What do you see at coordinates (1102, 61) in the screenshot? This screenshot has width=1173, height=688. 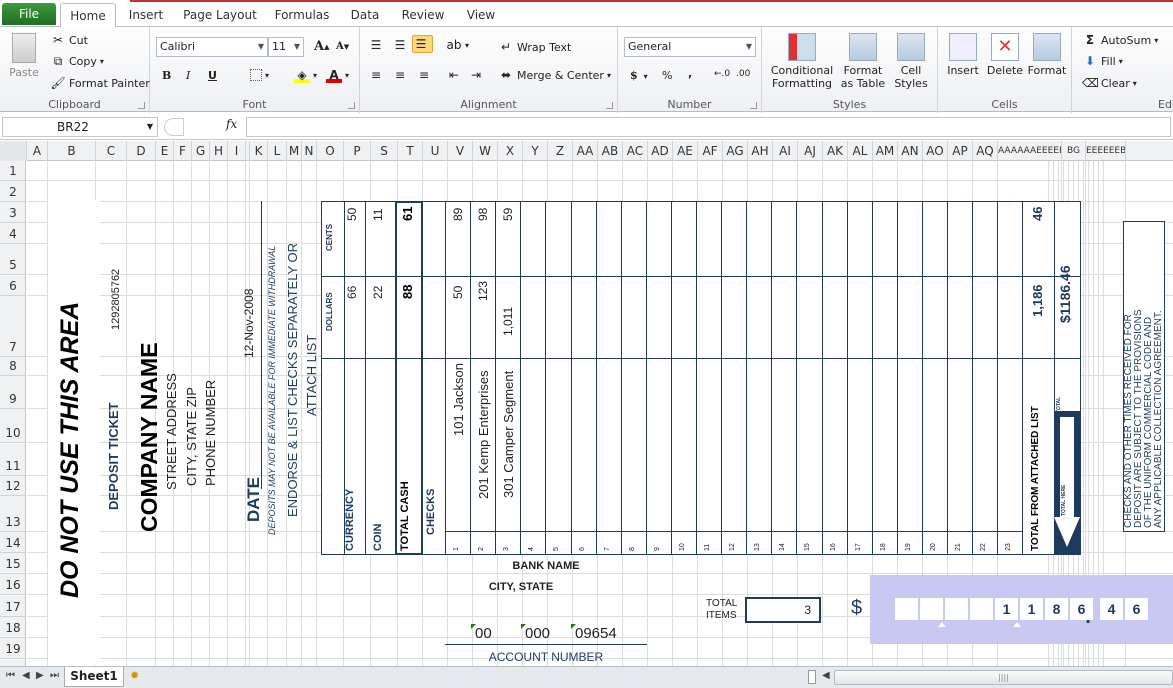 I see `fill-button: ⬇ Fill ▾` at bounding box center [1102, 61].